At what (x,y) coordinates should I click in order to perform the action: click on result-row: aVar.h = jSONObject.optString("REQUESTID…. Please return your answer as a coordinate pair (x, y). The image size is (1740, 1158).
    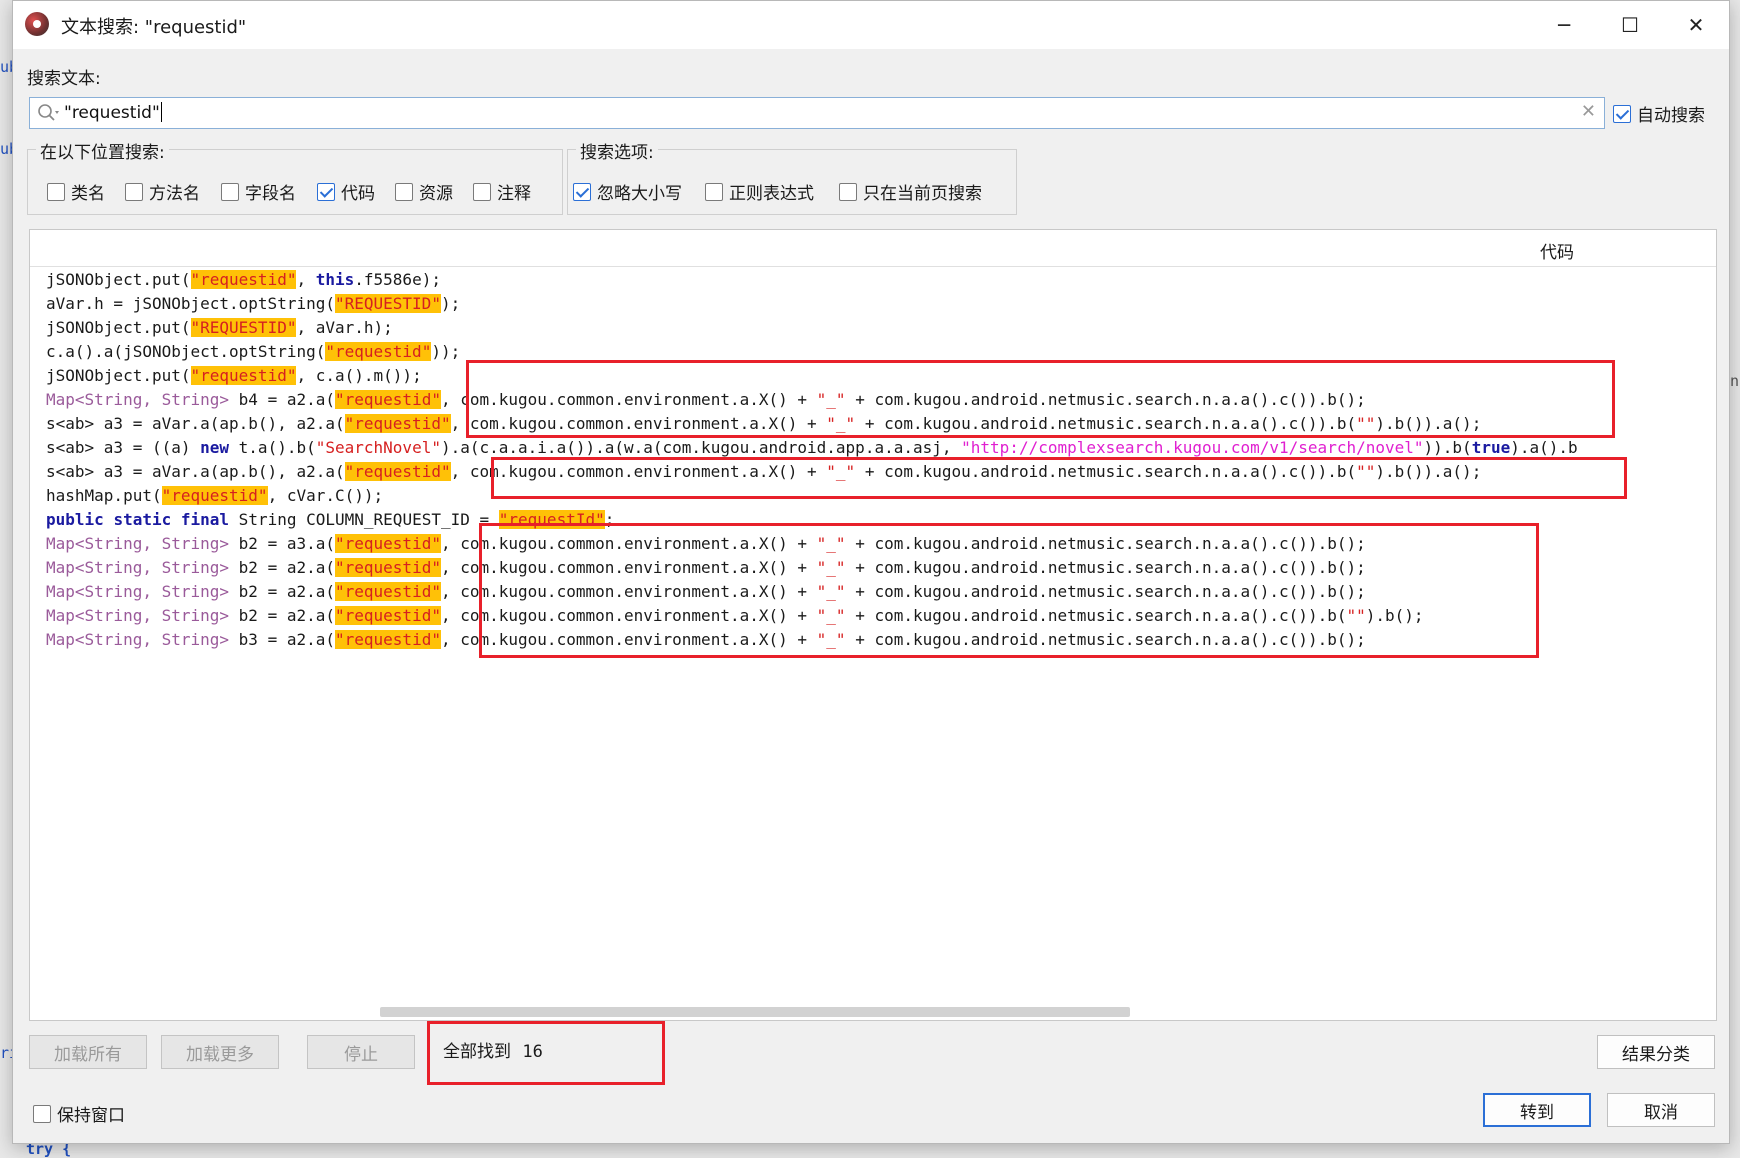
    Looking at the image, I should click on (812, 304).